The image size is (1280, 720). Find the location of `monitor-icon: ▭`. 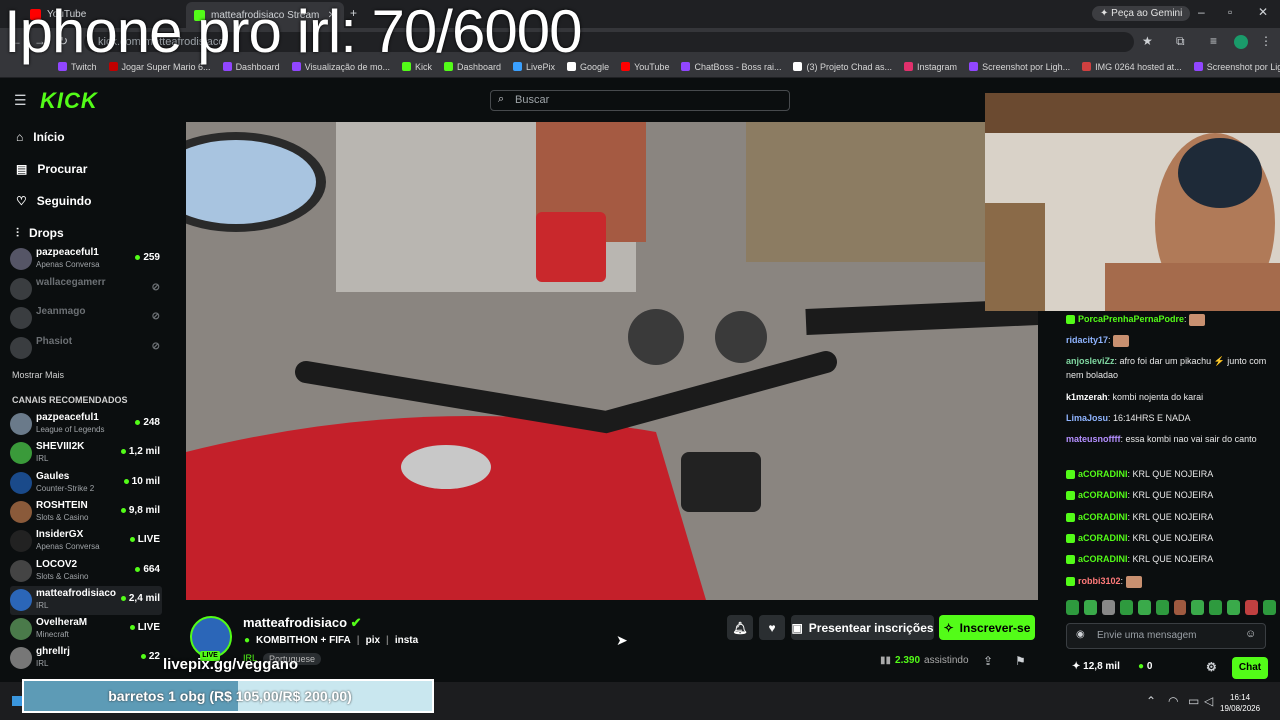

monitor-icon: ▭ is located at coordinates (1193, 701).